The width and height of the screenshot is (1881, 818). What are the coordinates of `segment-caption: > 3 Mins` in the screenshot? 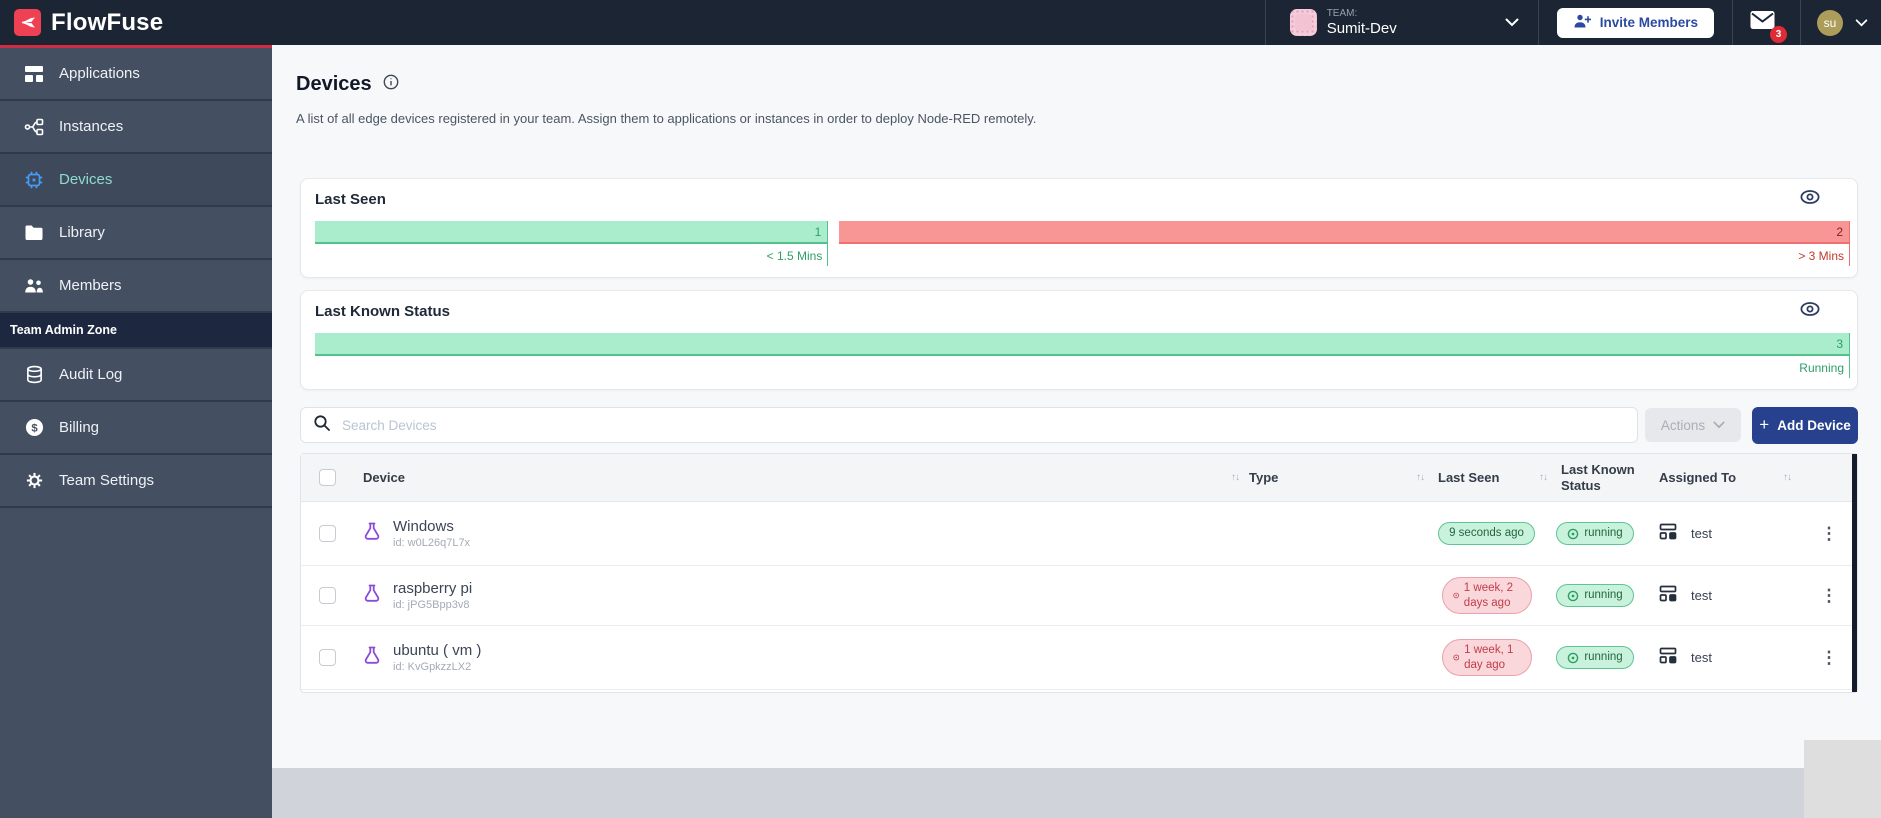 It's located at (1821, 256).